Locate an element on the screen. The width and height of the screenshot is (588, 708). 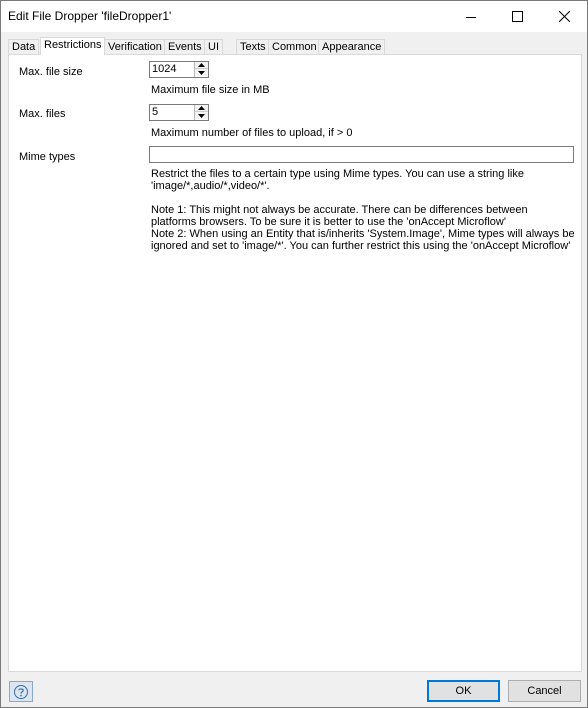
maximize-icon is located at coordinates (517, 16).